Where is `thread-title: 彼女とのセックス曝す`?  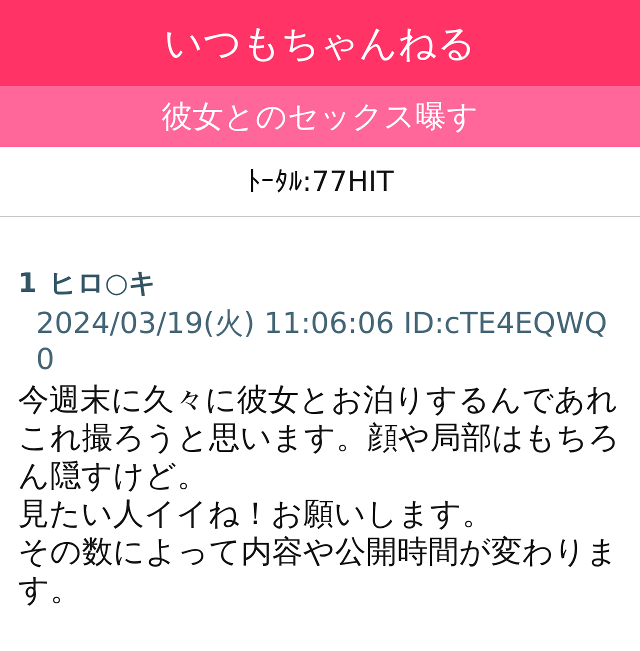
thread-title: 彼女とのセックス曝す is located at coordinates (320, 117).